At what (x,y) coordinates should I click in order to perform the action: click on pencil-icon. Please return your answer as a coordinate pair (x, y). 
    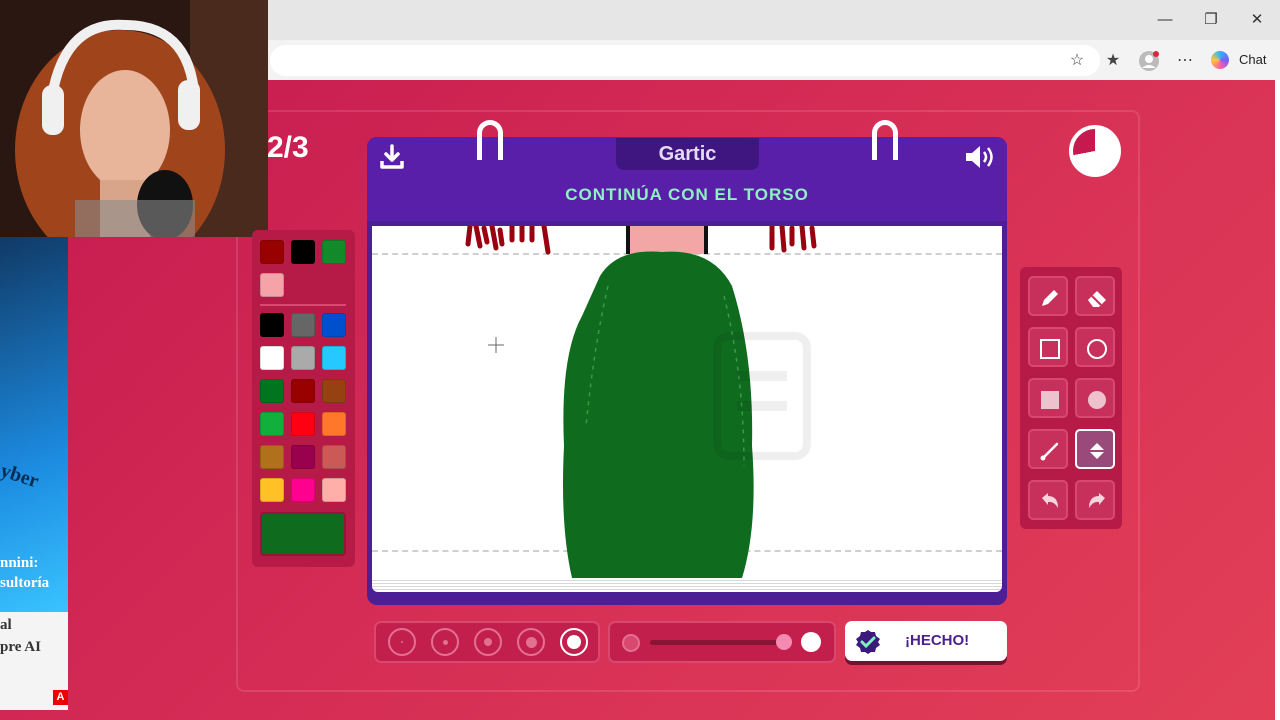
    Looking at the image, I should click on (1050, 298).